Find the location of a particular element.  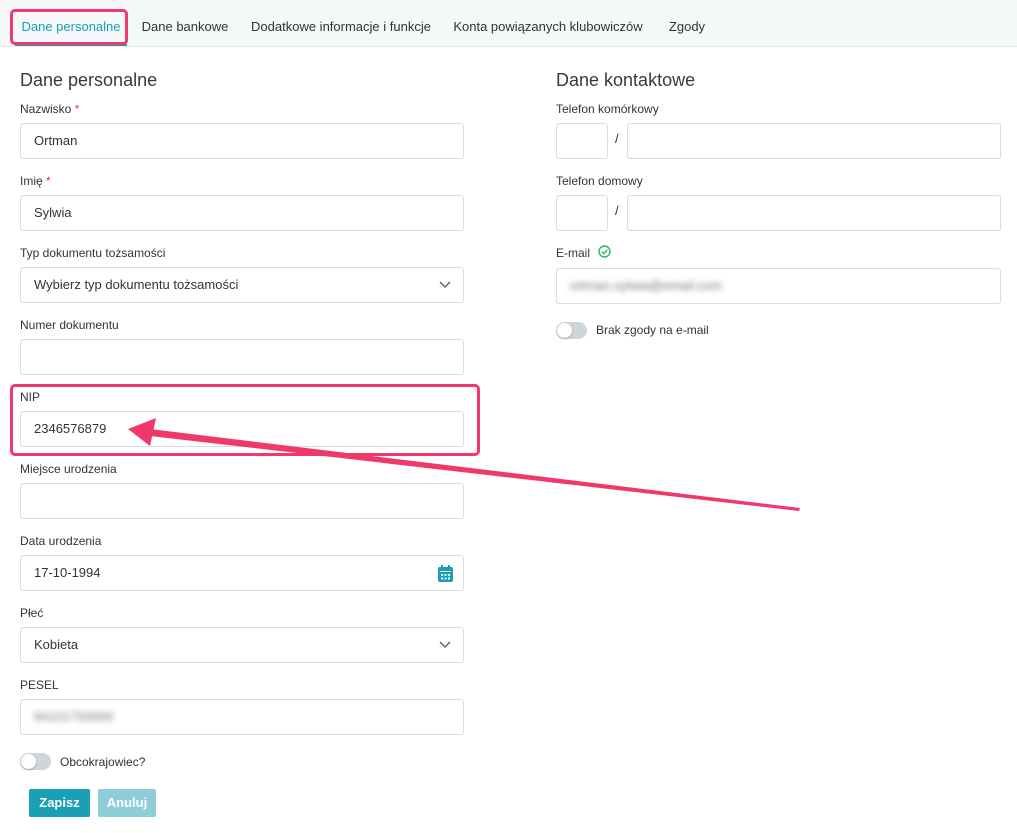

pesel-label: PESEL is located at coordinates (39, 685).